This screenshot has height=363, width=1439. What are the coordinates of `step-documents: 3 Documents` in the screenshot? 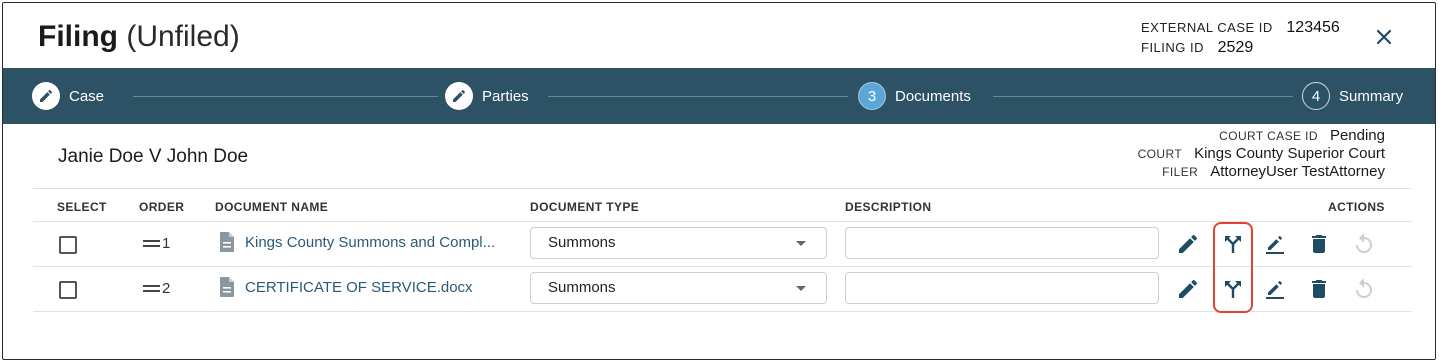 It's located at (914, 96).